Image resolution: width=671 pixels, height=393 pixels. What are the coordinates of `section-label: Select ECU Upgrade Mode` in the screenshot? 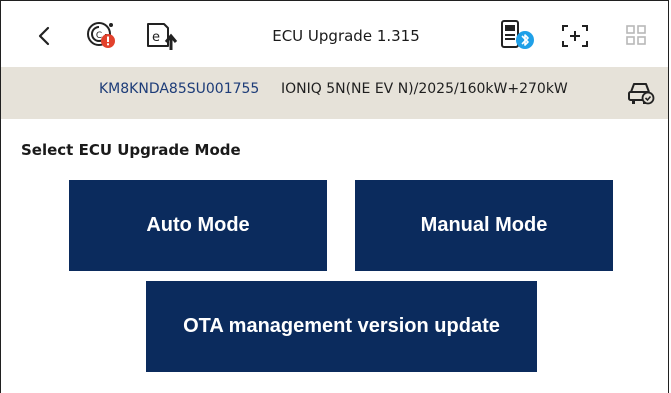 It's located at (131, 150).